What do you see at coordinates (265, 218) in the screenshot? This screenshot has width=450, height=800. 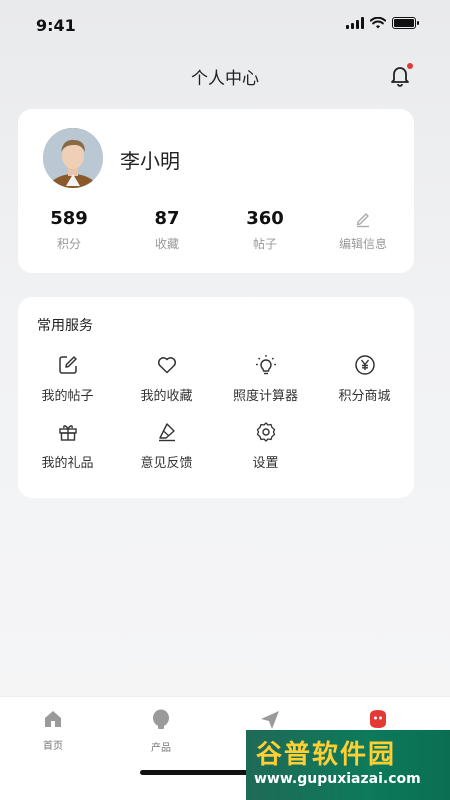 I see `stat-value: 360` at bounding box center [265, 218].